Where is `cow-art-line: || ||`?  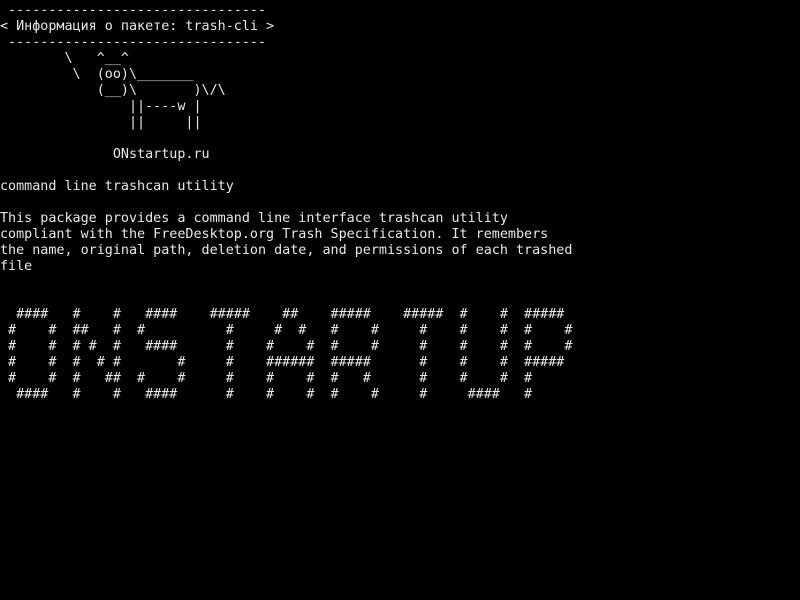
cow-art-line: || || is located at coordinates (101, 122).